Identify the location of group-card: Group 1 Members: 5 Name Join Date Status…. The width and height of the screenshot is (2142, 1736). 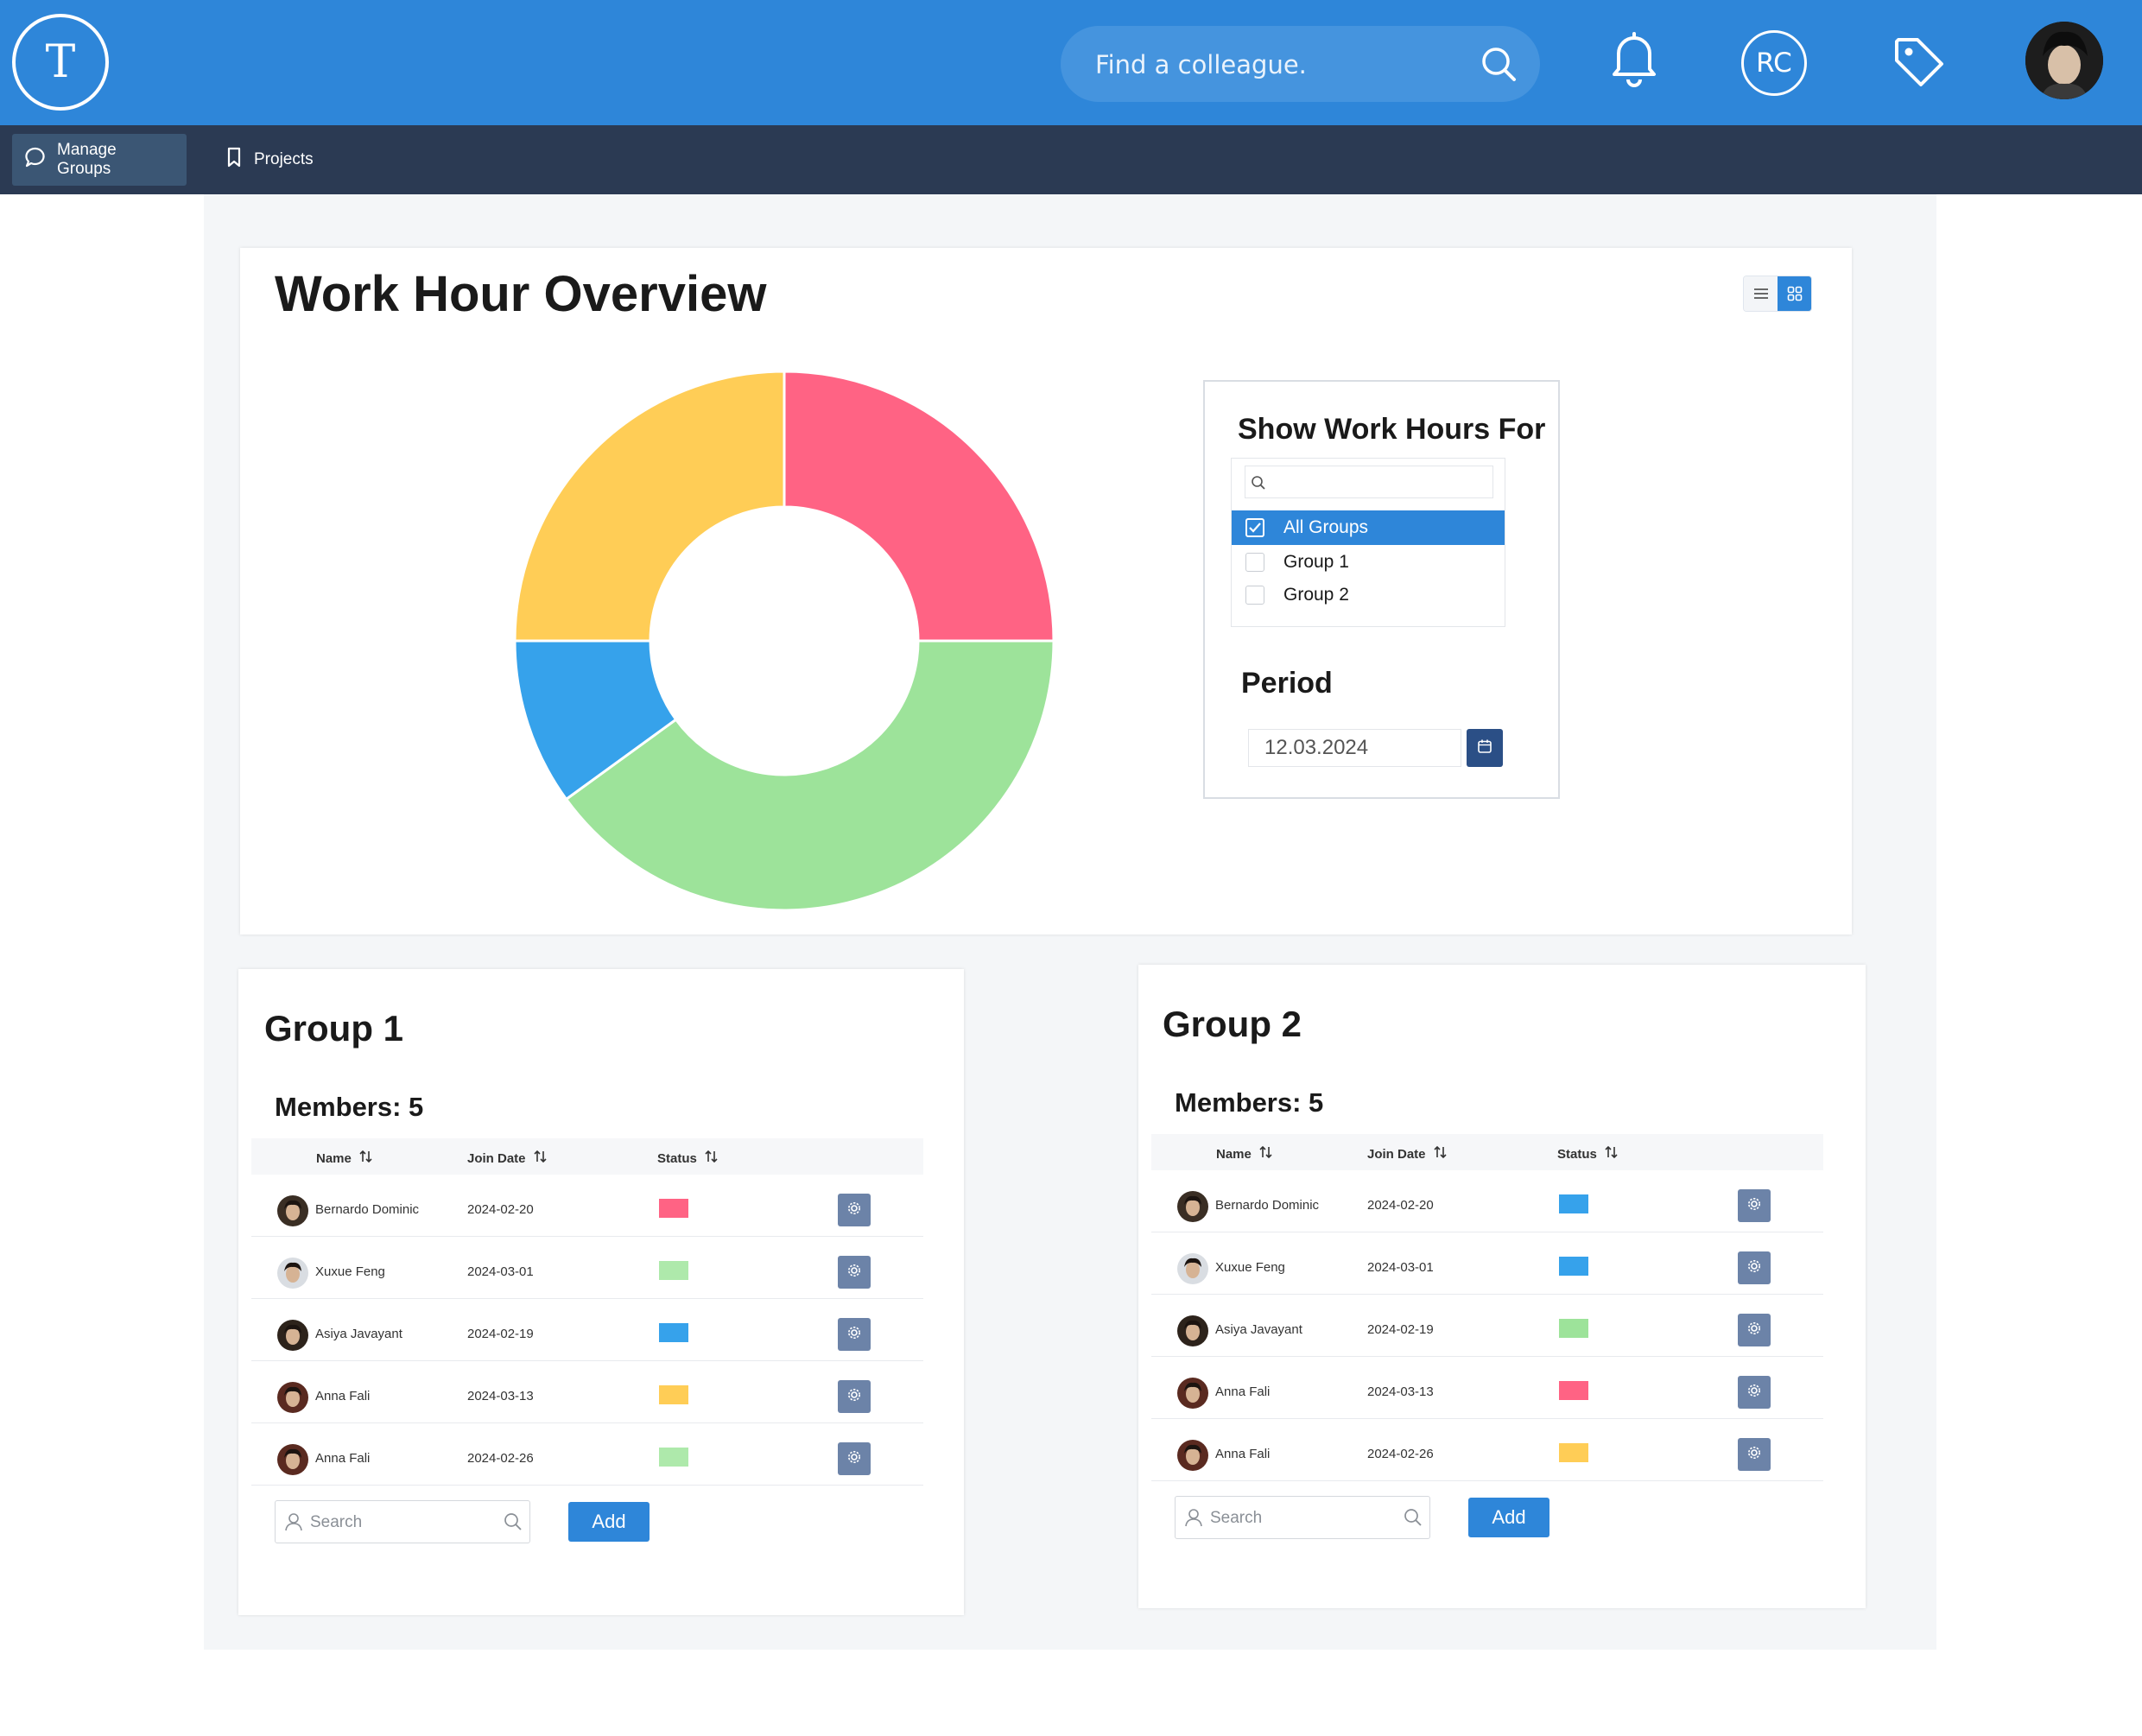
(601, 1292).